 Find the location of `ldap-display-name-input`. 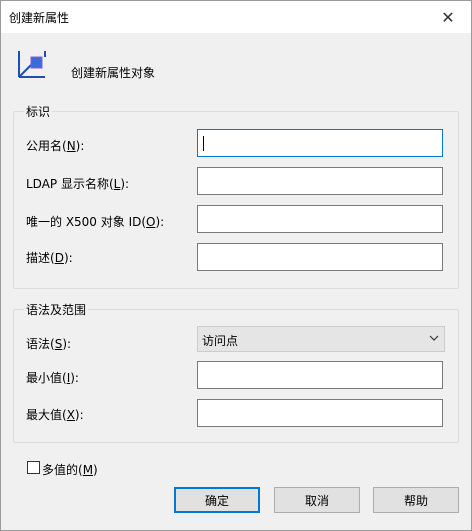

ldap-display-name-input is located at coordinates (320, 181).